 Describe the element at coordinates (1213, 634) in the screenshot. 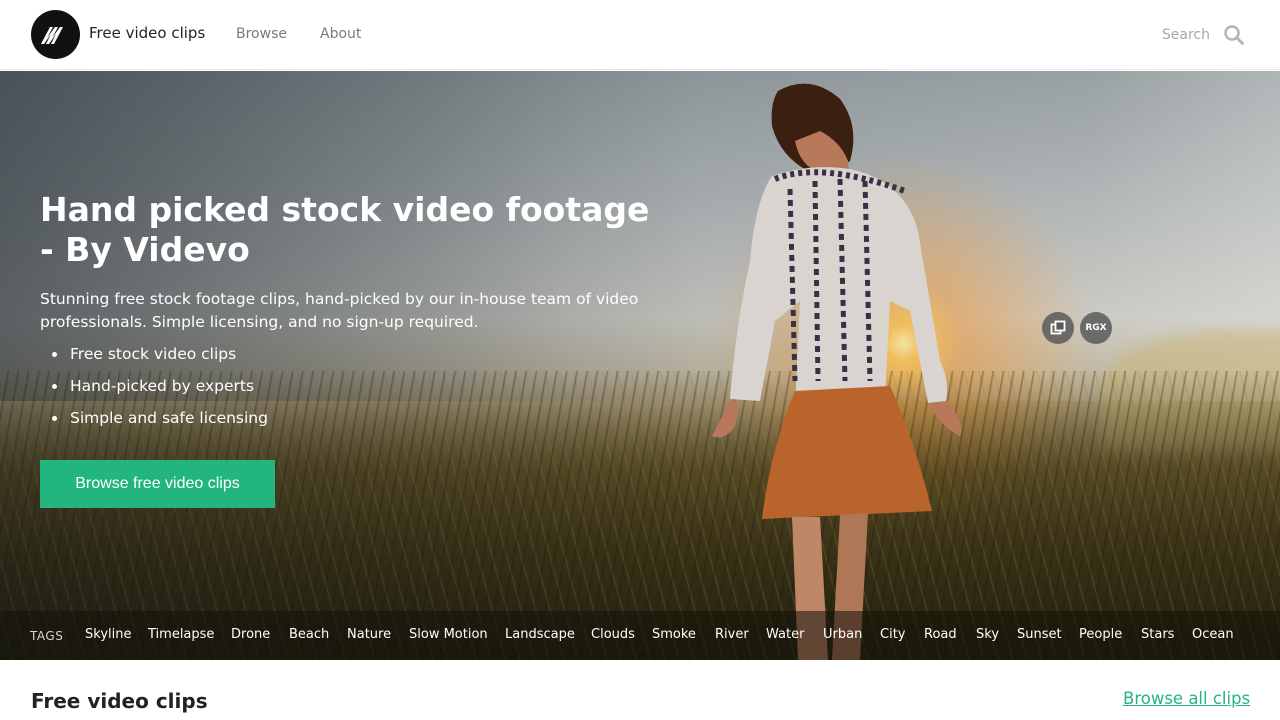

I see `tag-link: Ocean` at that location.